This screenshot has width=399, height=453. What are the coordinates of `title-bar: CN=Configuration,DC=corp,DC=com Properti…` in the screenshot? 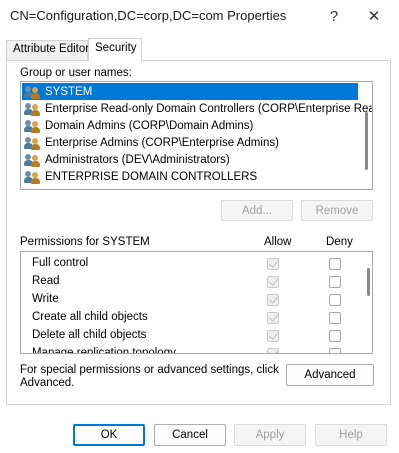 It's located at (199, 16).